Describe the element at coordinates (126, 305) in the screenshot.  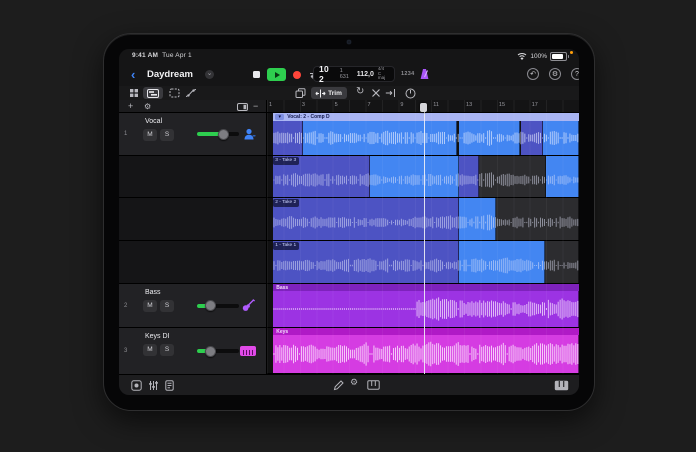
I see `track-number: 2` at that location.